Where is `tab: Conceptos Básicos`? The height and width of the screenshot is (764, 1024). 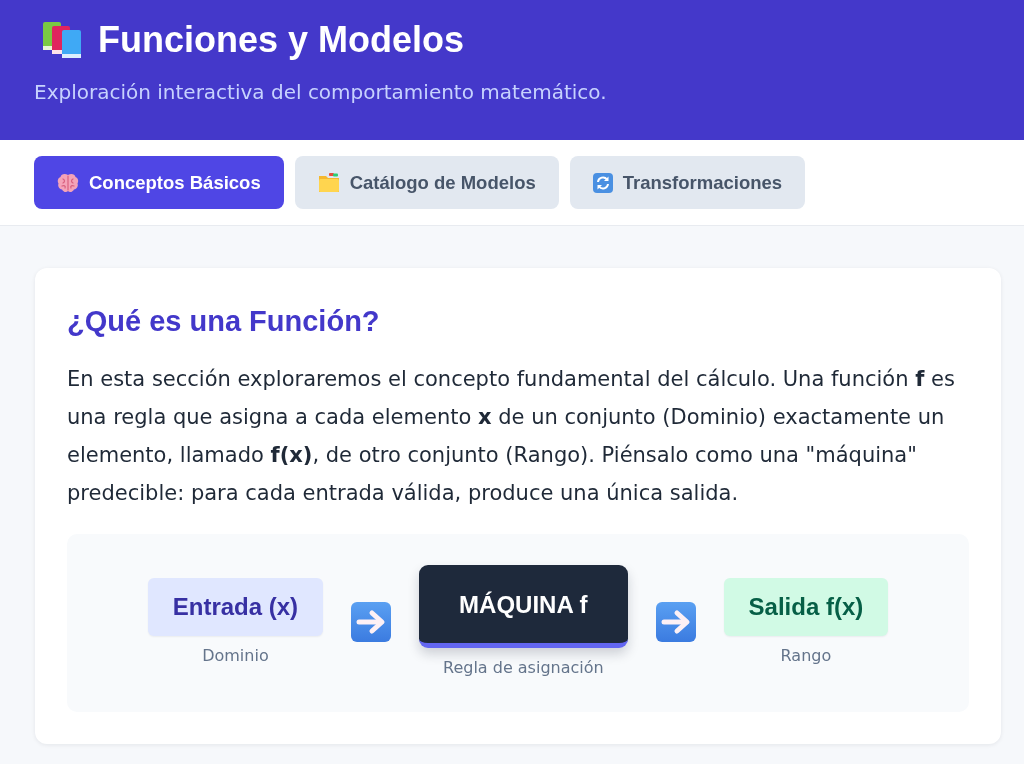 tab: Conceptos Básicos is located at coordinates (159, 182).